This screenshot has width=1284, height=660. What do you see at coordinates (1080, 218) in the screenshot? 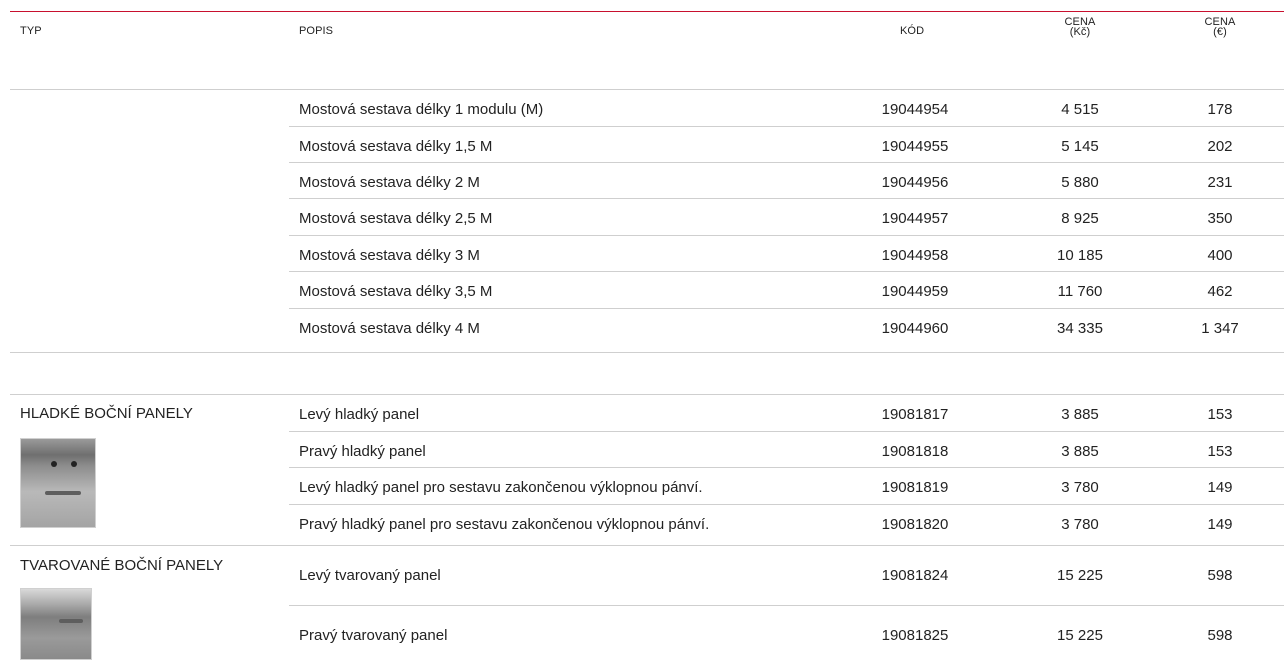
I see `bridge-row-price-czk: 8 925` at bounding box center [1080, 218].